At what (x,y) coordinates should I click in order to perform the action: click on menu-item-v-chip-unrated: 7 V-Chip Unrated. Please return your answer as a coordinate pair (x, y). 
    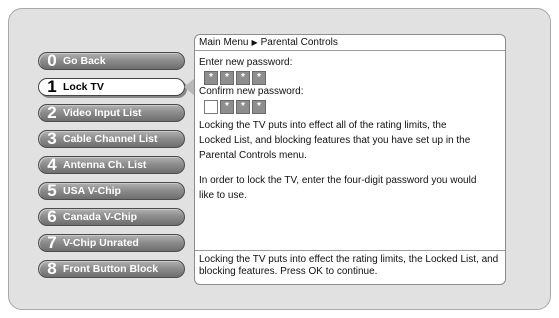
    Looking at the image, I should click on (111, 243).